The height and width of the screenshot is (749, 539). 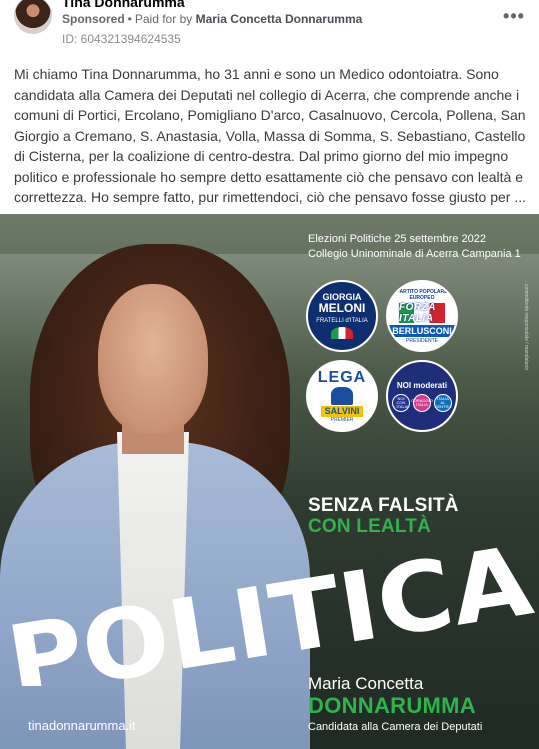 I want to click on payer-name: Maria Concetta Donnarumma, so click(x=279, y=19).